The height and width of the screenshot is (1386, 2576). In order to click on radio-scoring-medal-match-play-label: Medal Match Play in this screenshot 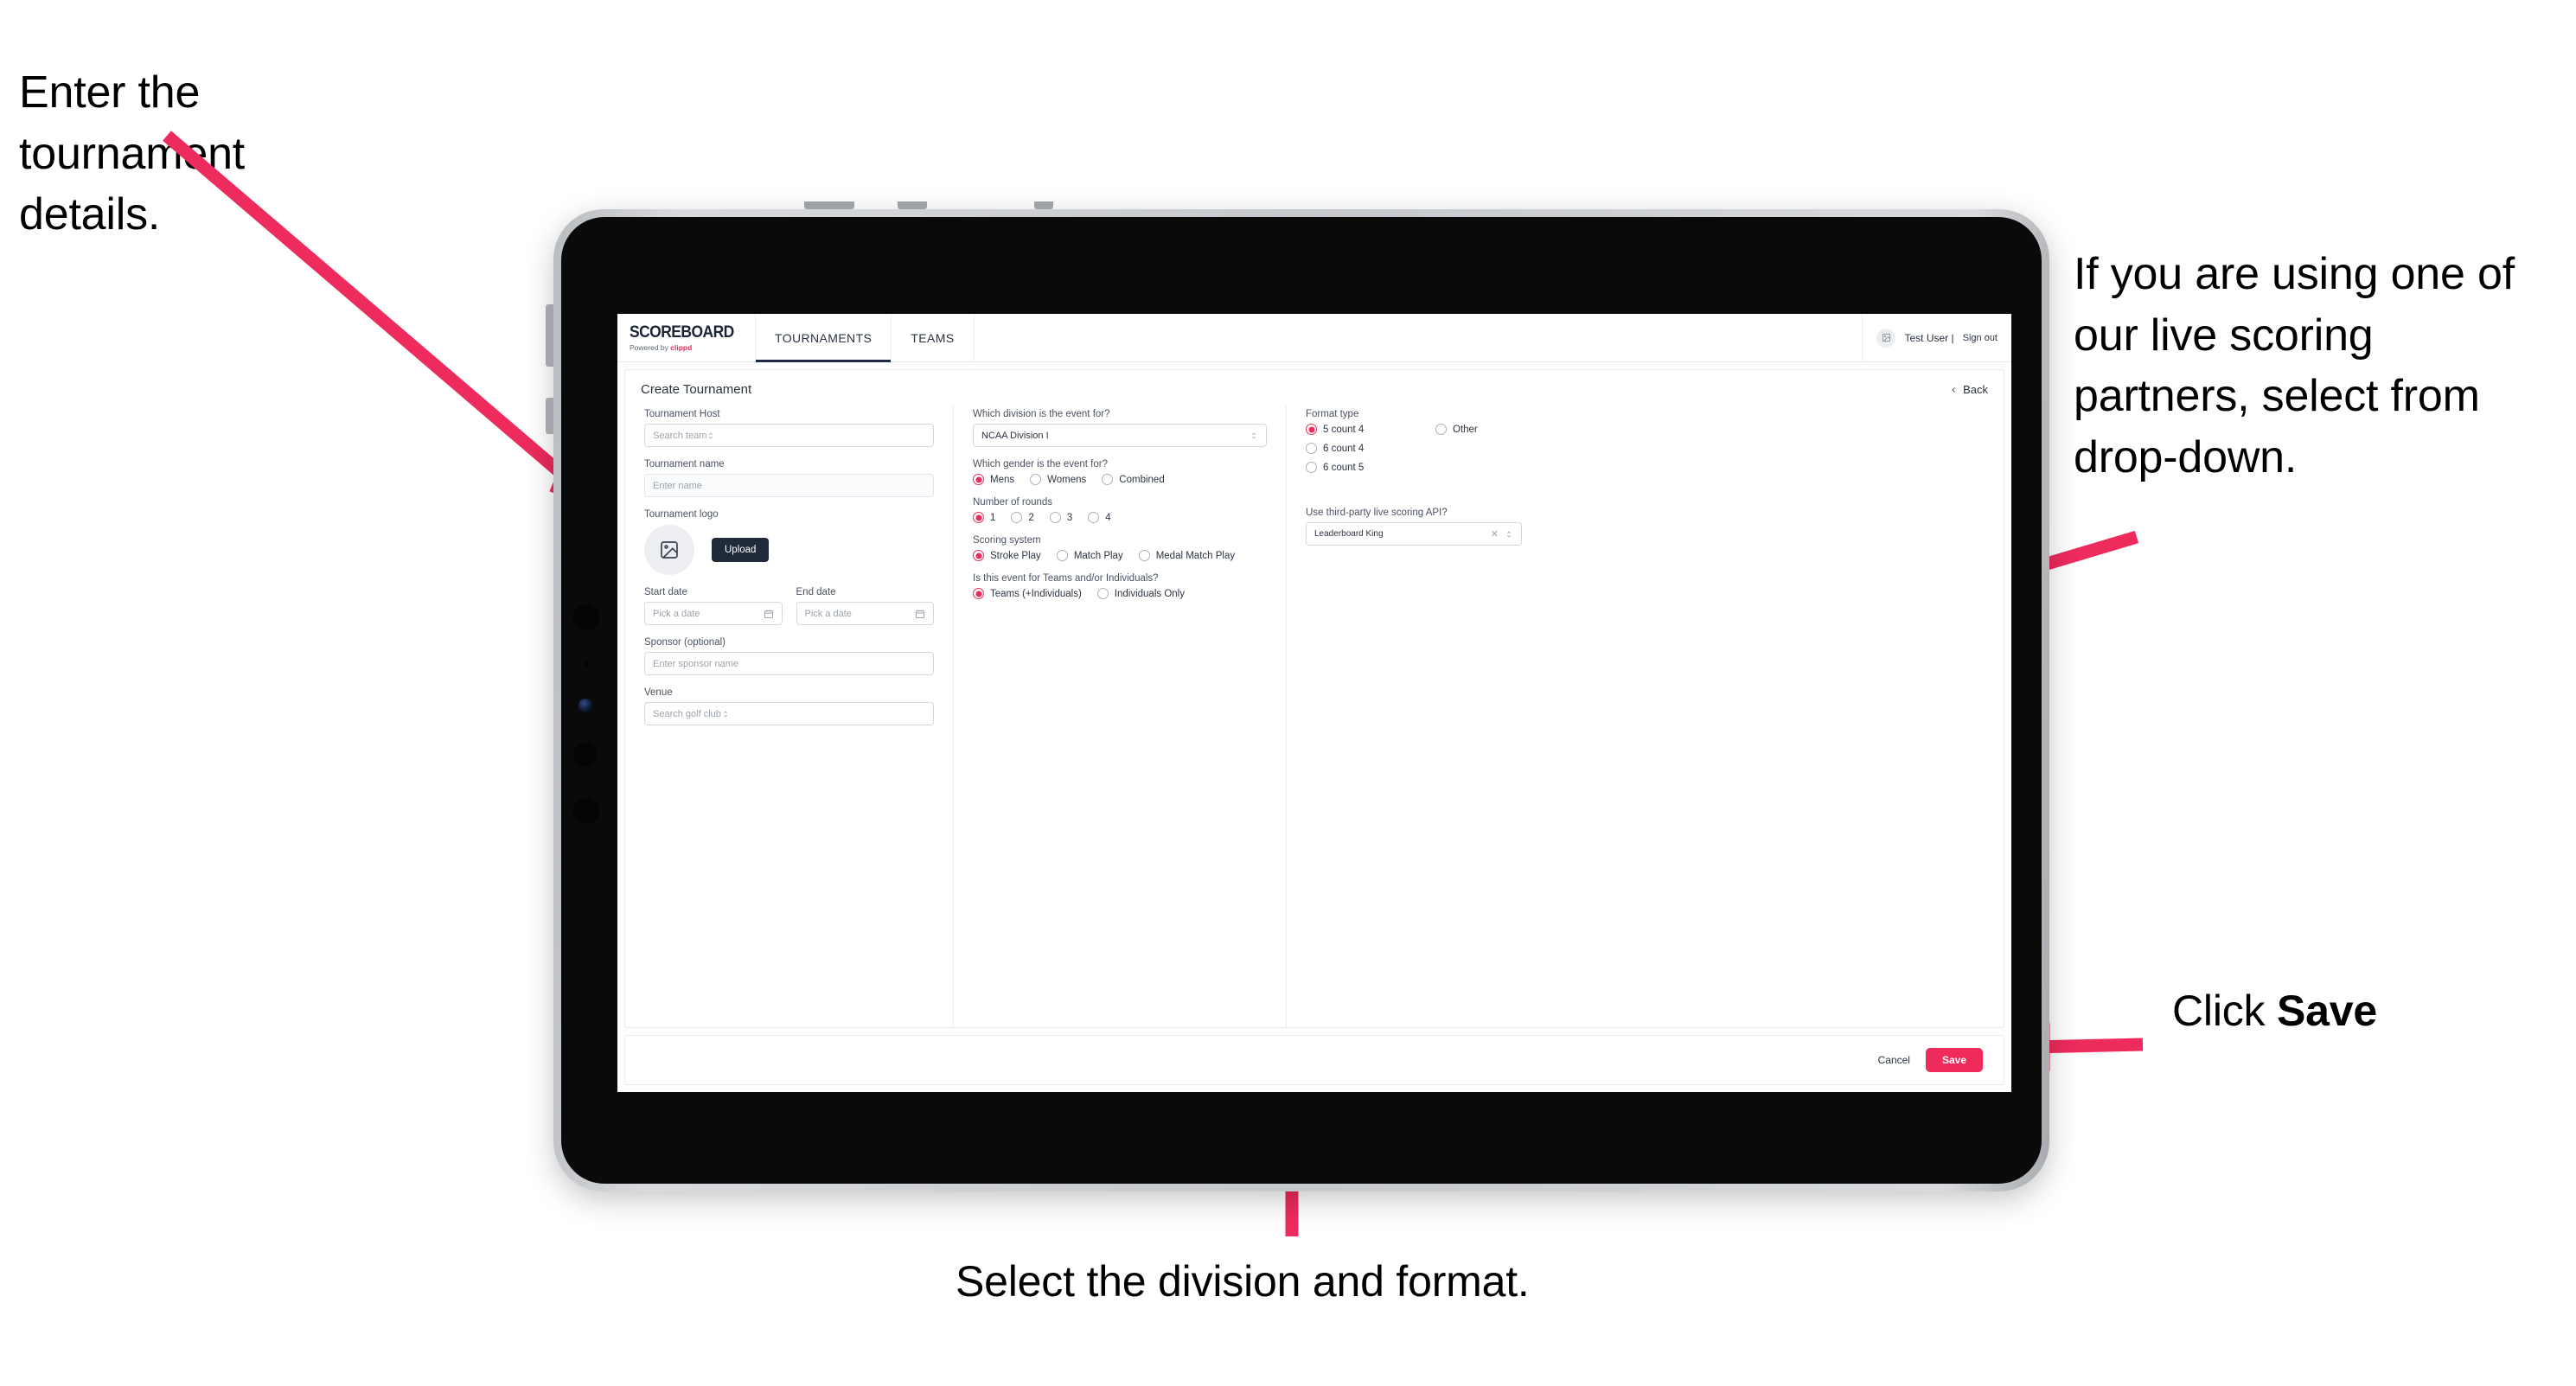, I will do `click(1195, 555)`.